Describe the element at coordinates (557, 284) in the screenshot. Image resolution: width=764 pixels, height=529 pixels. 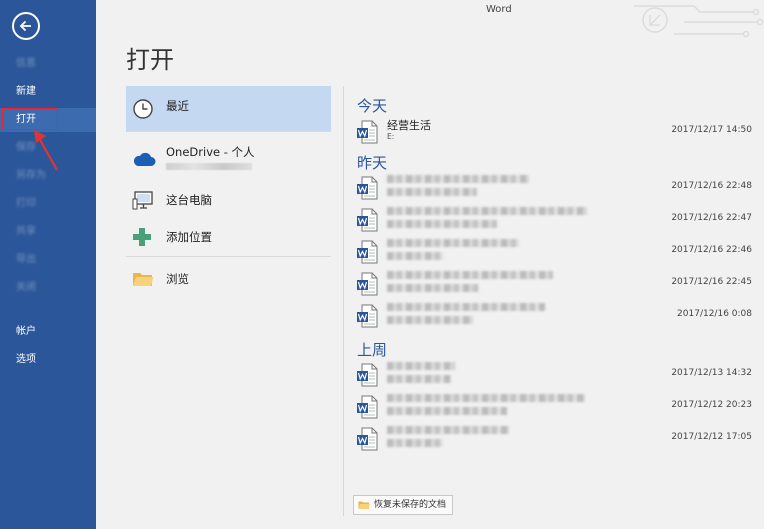
I see `recent-file-item: 2017/12/16 22:45` at that location.